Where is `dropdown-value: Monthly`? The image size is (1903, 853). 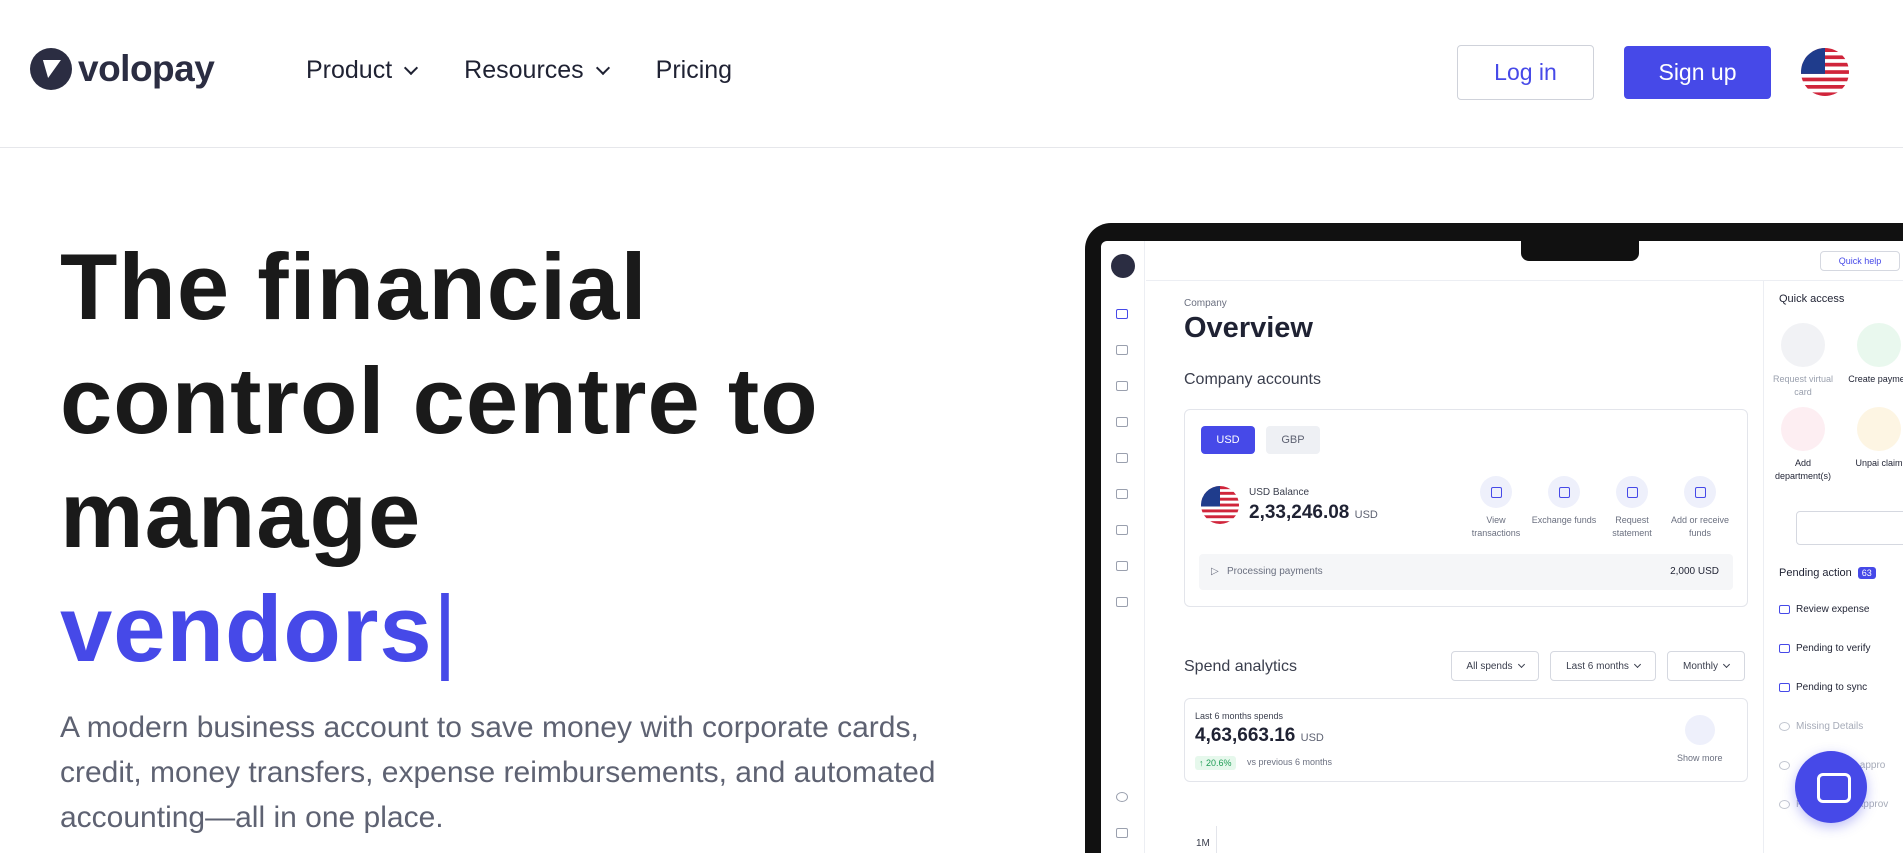 dropdown-value: Monthly is located at coordinates (1700, 666).